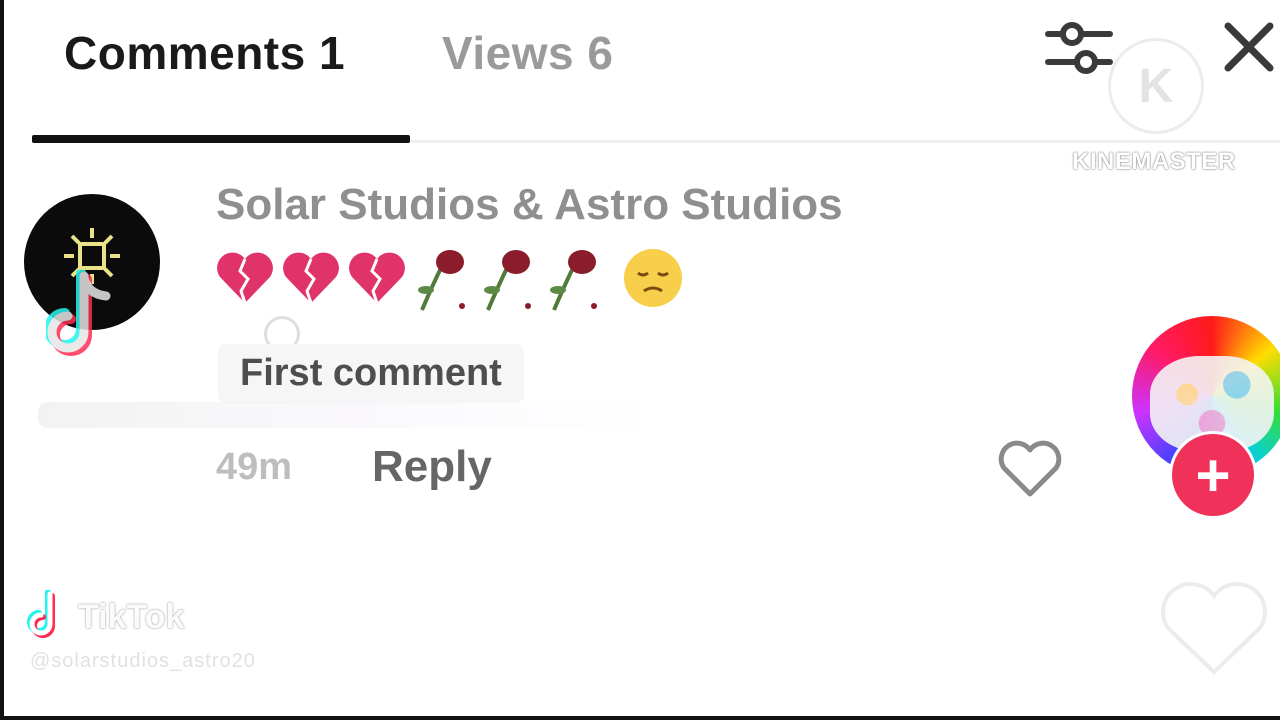 This screenshot has height=720, width=1280. Describe the element at coordinates (371, 373) in the screenshot. I see `first-comment-badge: First comment` at that location.